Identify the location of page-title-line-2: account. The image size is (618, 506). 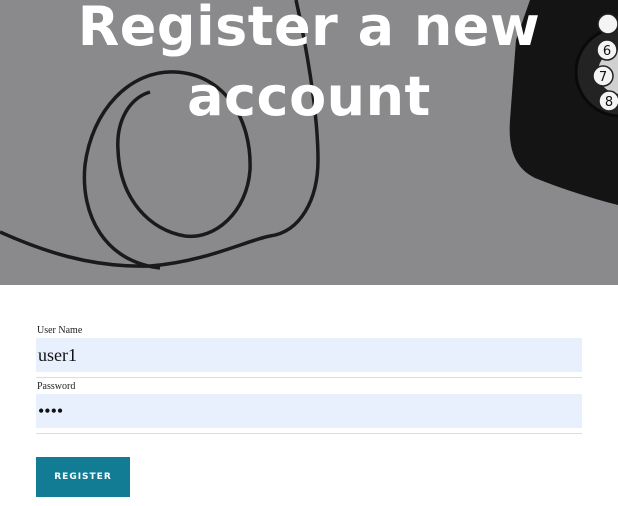
(309, 96).